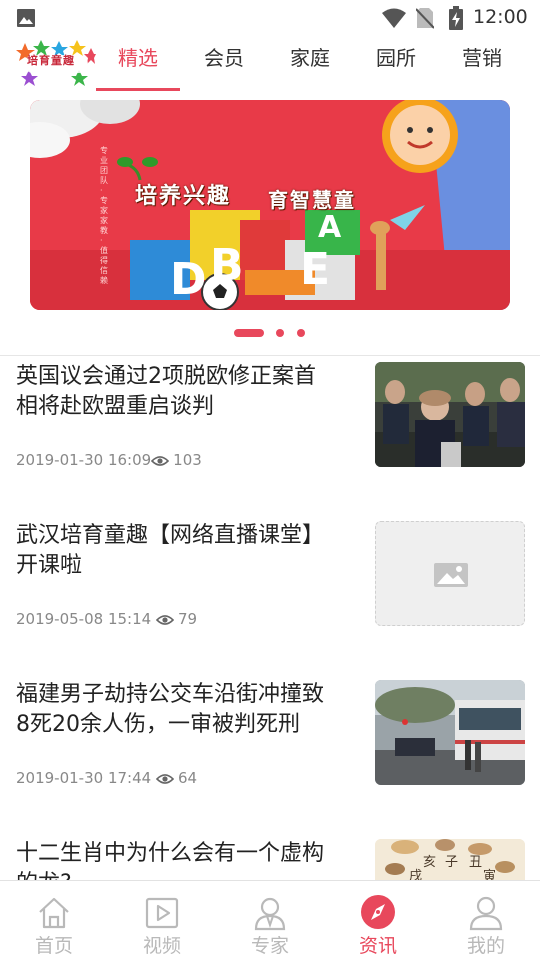  What do you see at coordinates (53, 946) in the screenshot?
I see `nav-home-label: 首页` at bounding box center [53, 946].